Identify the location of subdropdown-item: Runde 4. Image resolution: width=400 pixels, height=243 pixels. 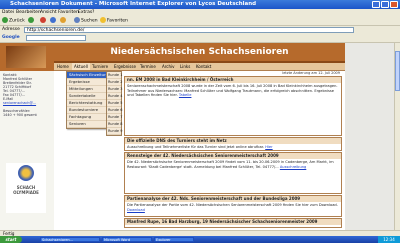
(114, 96).